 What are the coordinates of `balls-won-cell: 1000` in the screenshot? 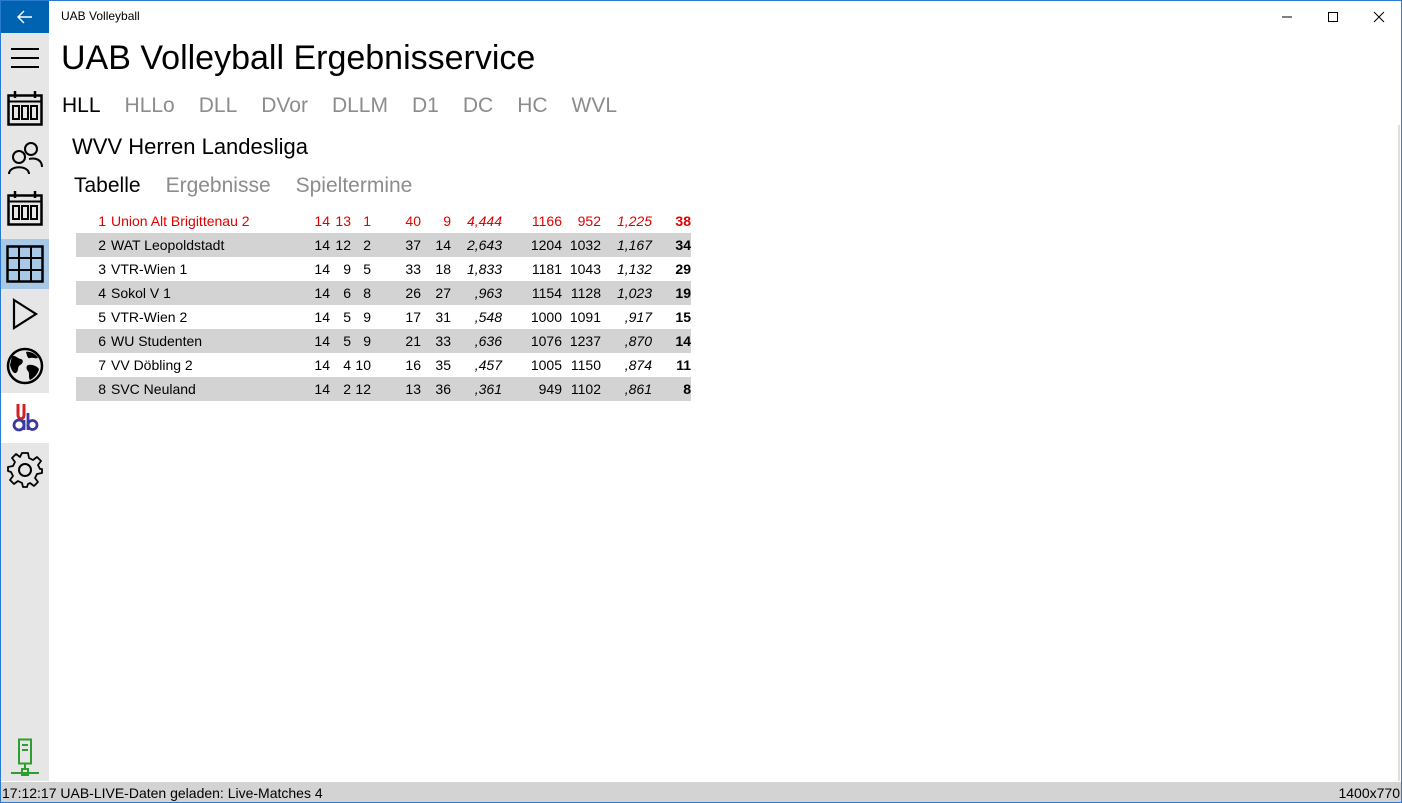 It's located at (546, 317).